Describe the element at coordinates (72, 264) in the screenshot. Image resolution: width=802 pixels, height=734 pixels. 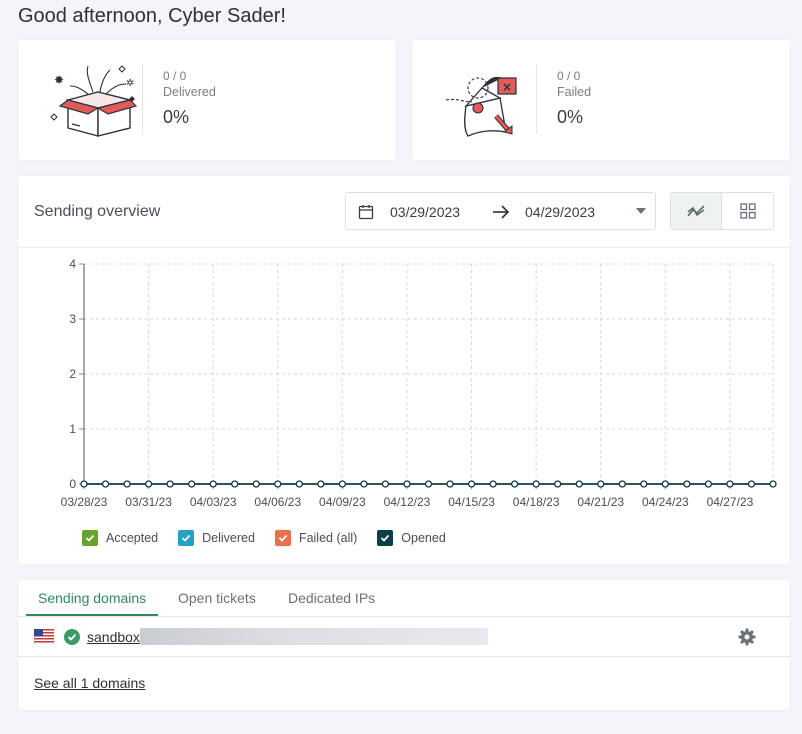
I see `y-tick-label: 4` at that location.